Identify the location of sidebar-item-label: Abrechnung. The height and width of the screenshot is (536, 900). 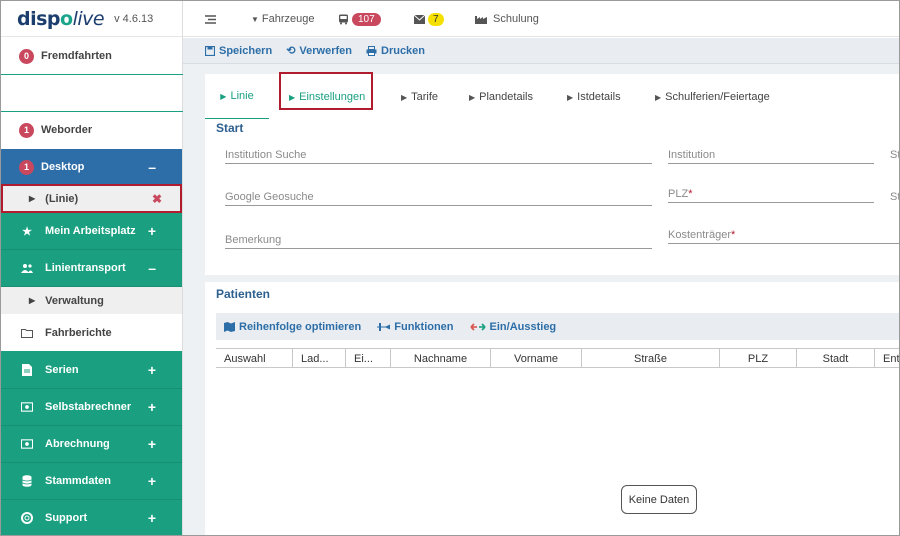
(77, 444).